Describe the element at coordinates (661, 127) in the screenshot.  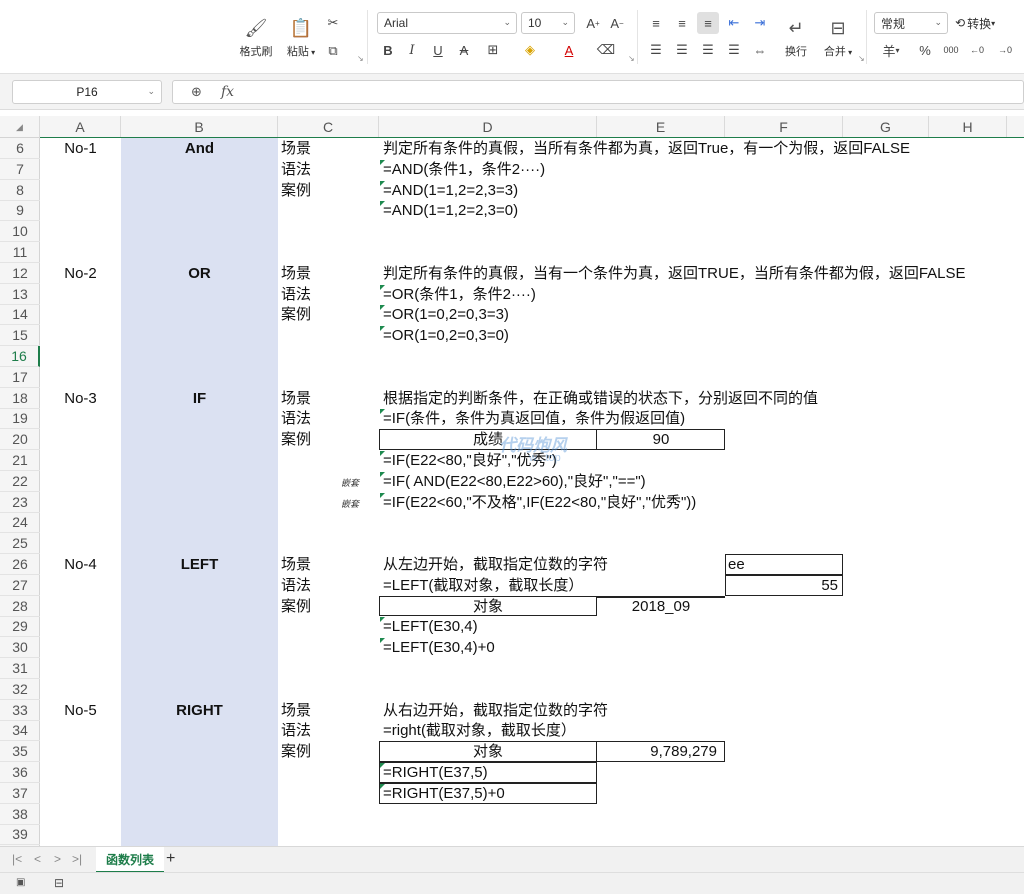
I see `column-header-e: E` at that location.